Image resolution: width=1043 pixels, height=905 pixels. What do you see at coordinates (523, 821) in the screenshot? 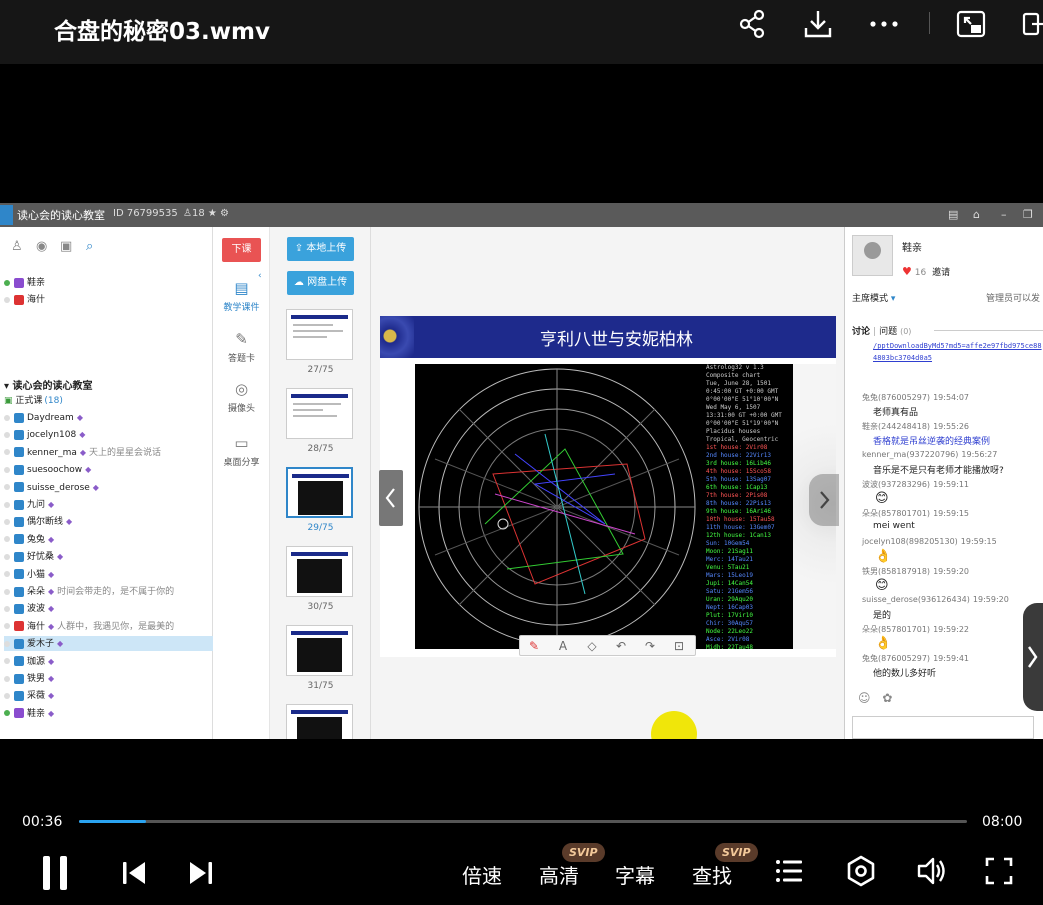
I see `progress-bar` at bounding box center [523, 821].